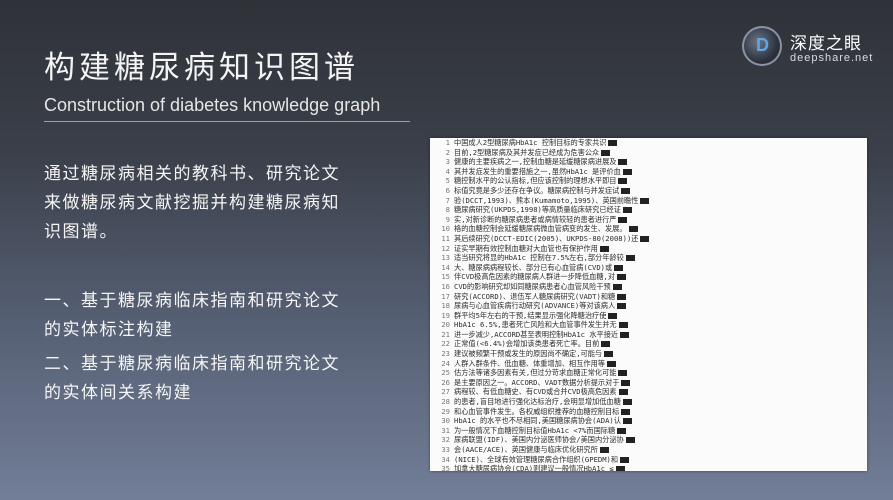 The width and height of the screenshot is (893, 500). Describe the element at coordinates (648, 364) in the screenshot. I see `document-line: 24 人群入群条件、低血糖、体重增加、相互作用等` at that location.